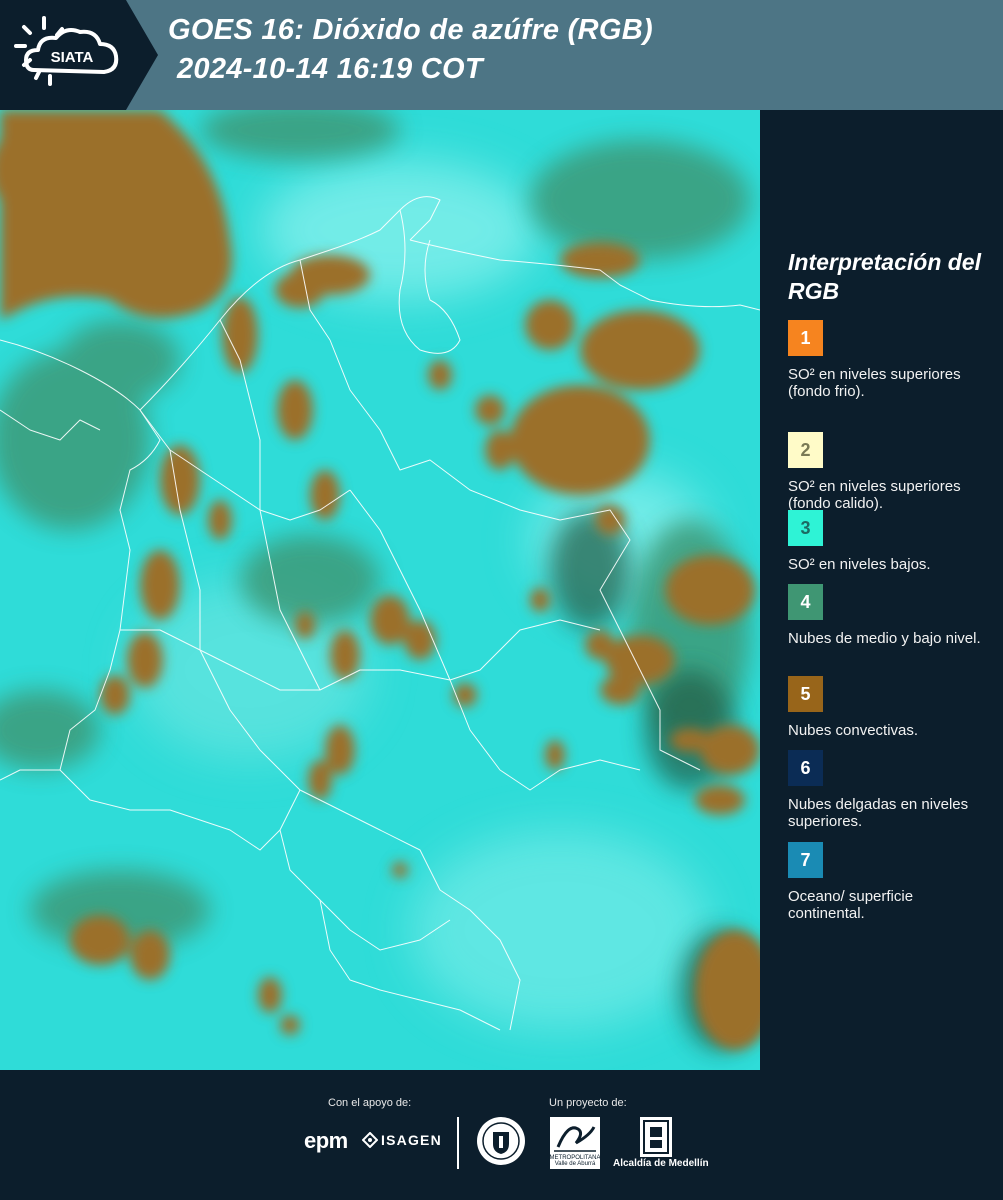 This screenshot has width=1003, height=1200. I want to click on siata-logo-text: SIATA, so click(72, 57).